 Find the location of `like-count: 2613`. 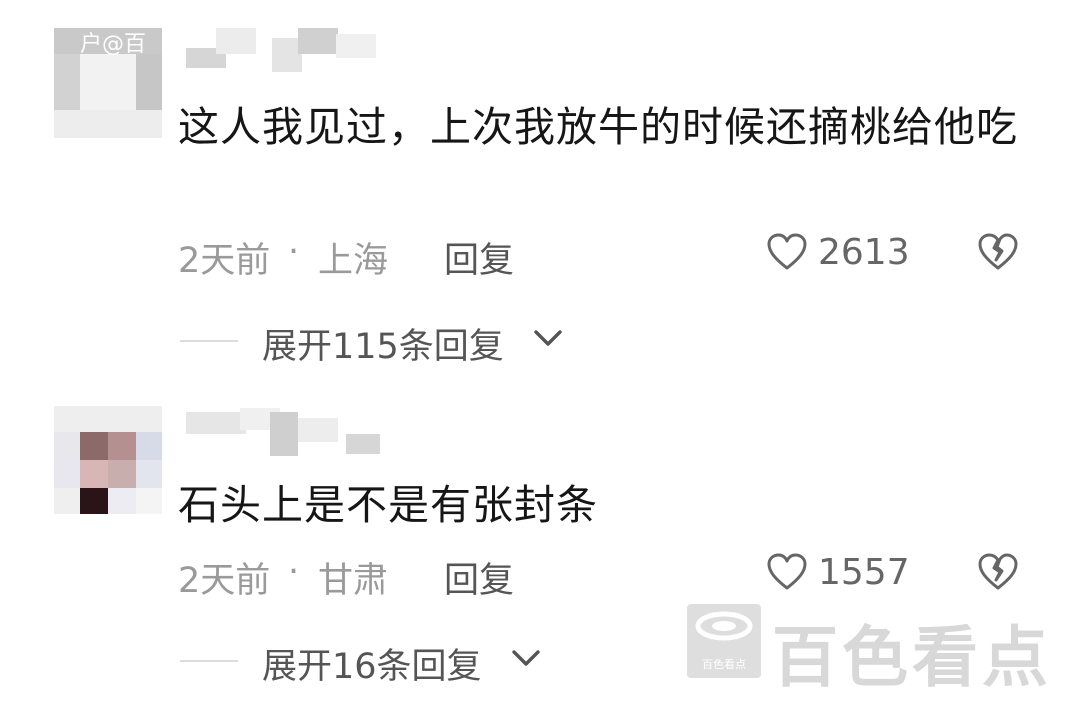

like-count: 2613 is located at coordinates (864, 252).